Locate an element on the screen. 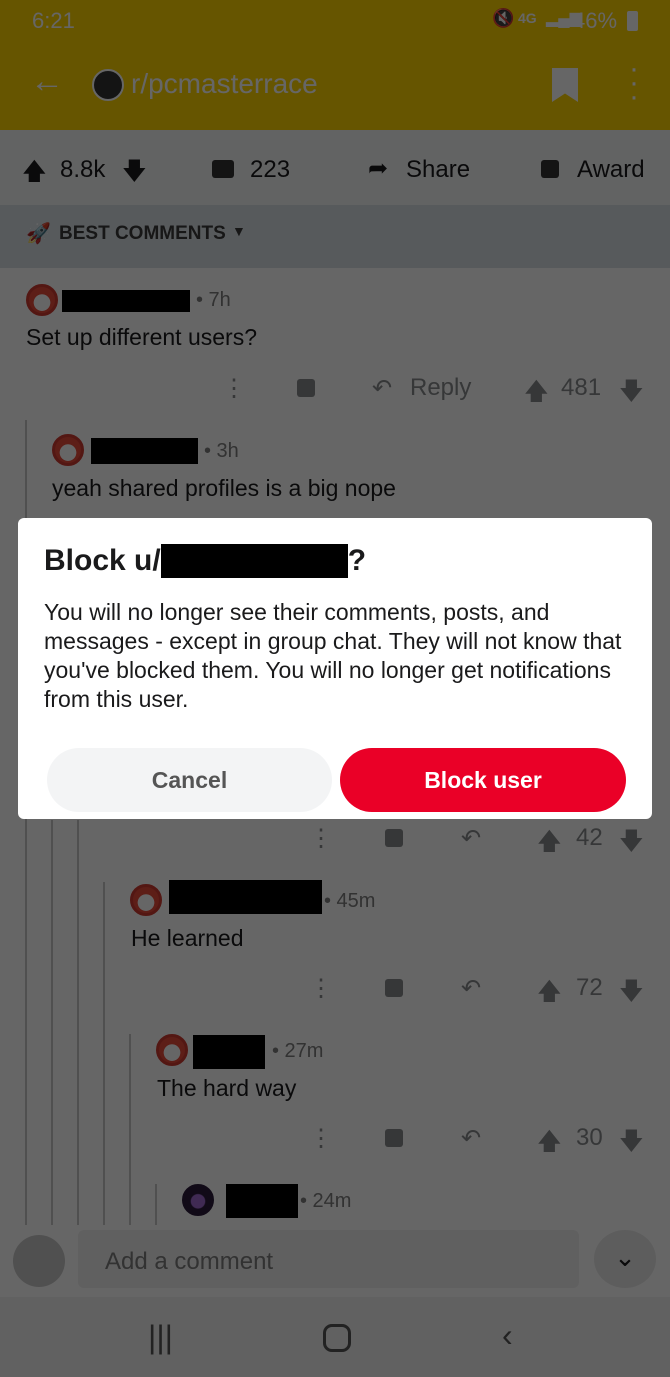 This screenshot has width=670, height=1377. comment-input: Add a comment is located at coordinates (328, 1259).